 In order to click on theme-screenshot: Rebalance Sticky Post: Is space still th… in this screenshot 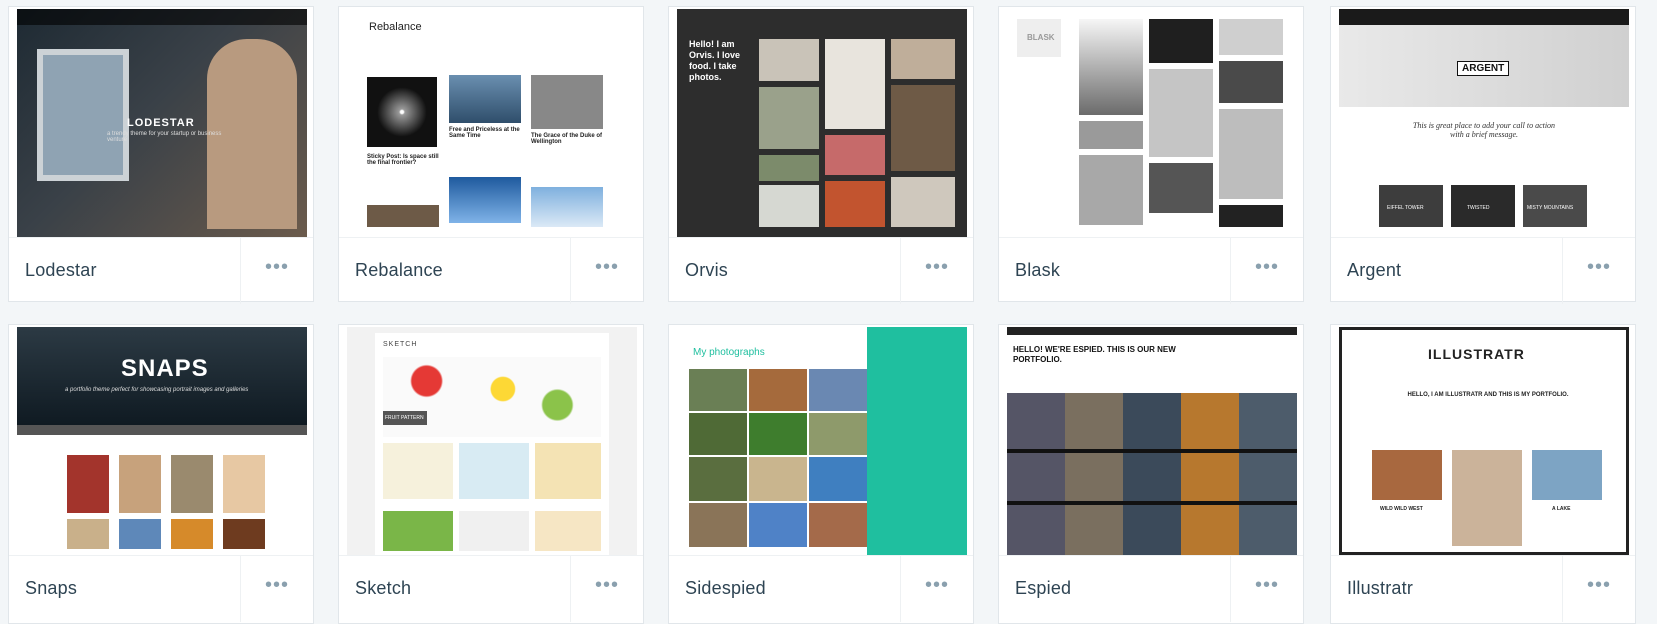, I will do `click(492, 123)`.